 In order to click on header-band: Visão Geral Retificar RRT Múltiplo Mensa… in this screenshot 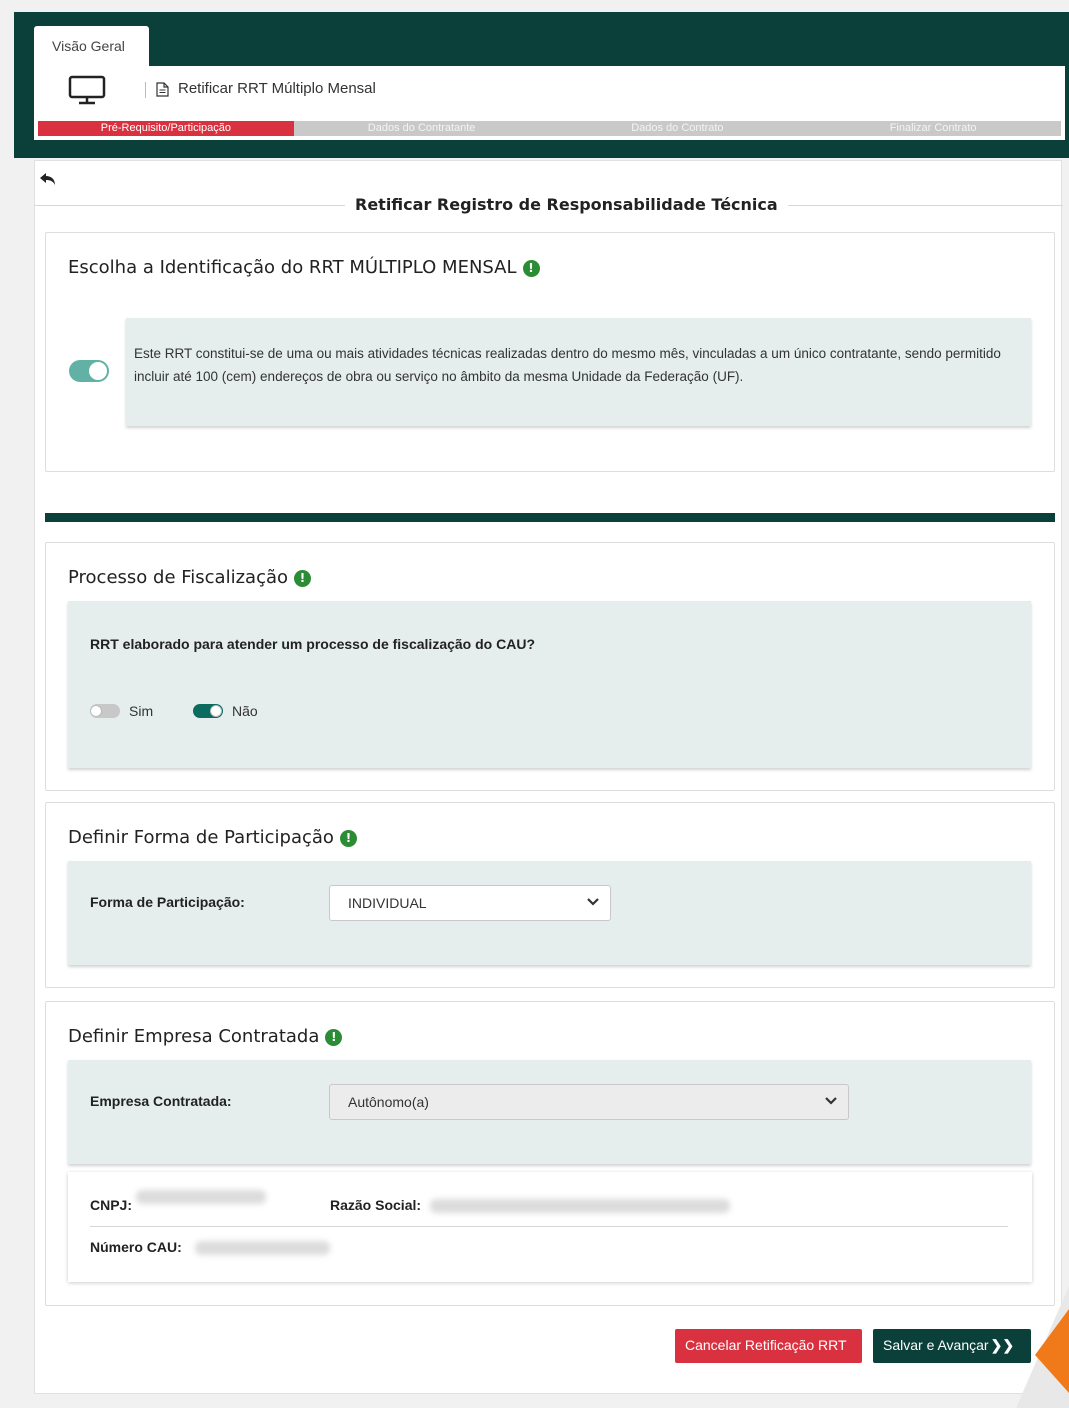, I will do `click(541, 85)`.